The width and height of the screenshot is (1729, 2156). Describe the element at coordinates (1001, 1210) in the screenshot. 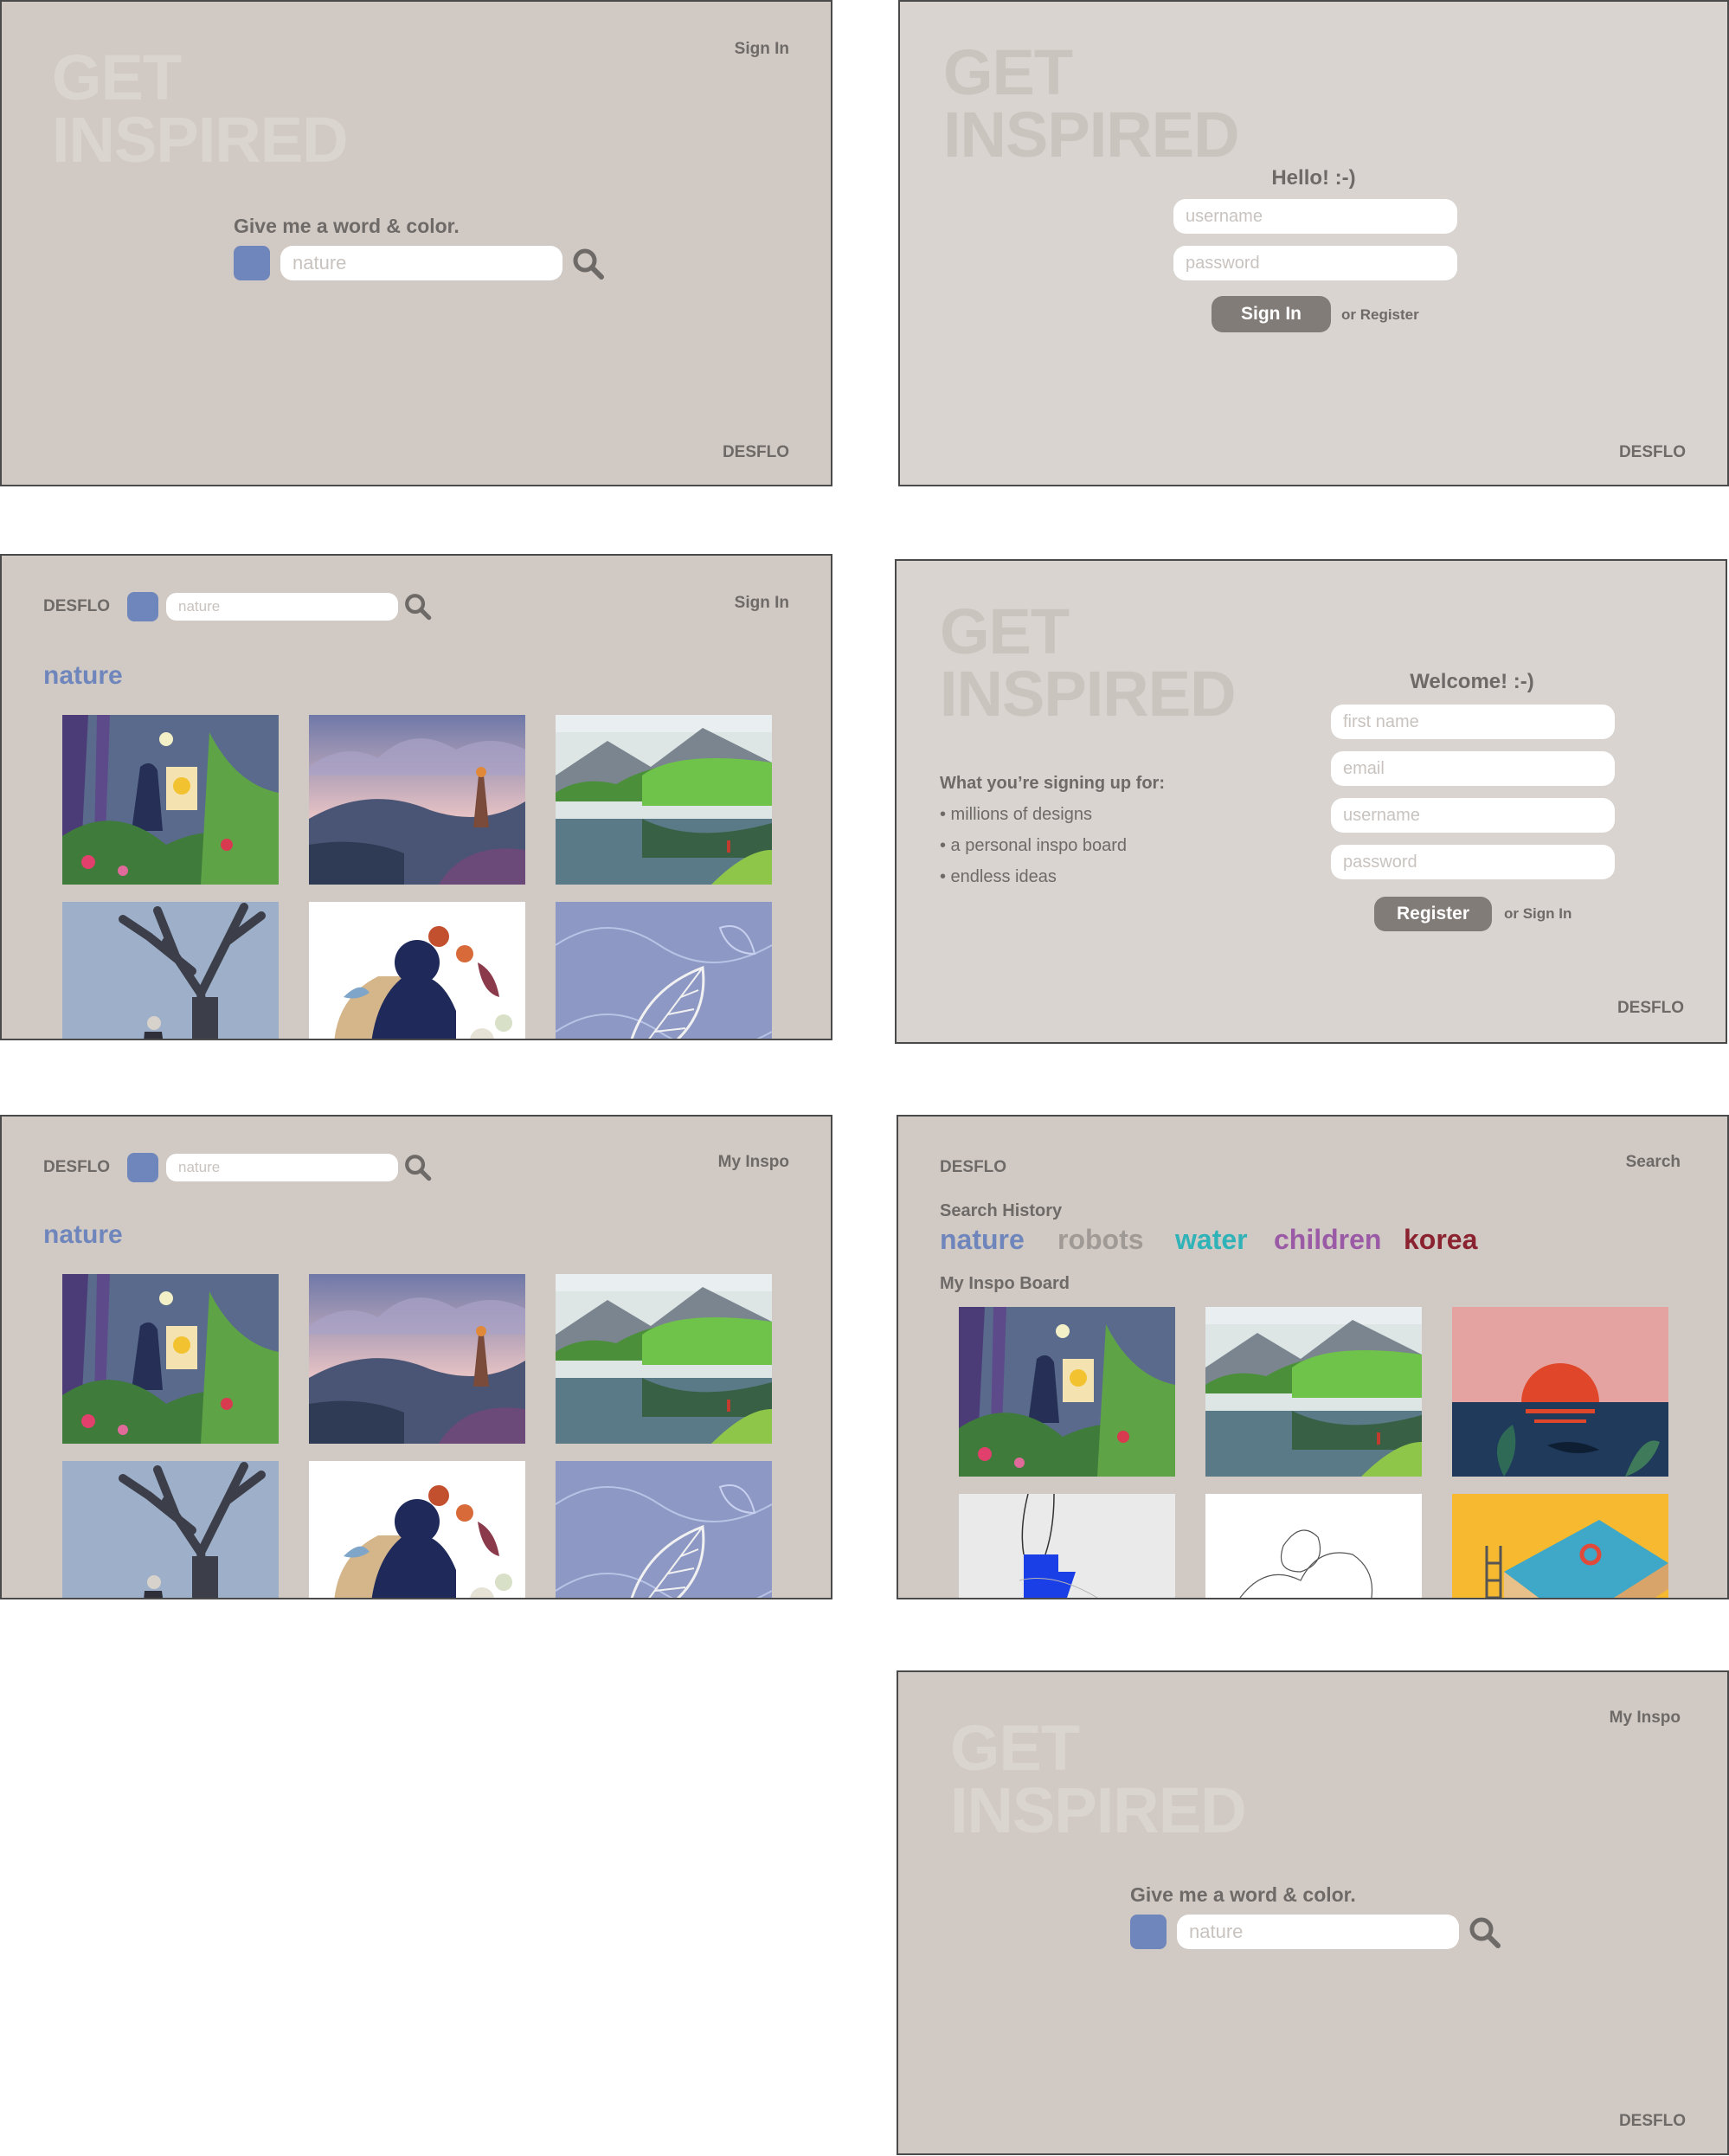

I see `search-history-title: Search History` at that location.